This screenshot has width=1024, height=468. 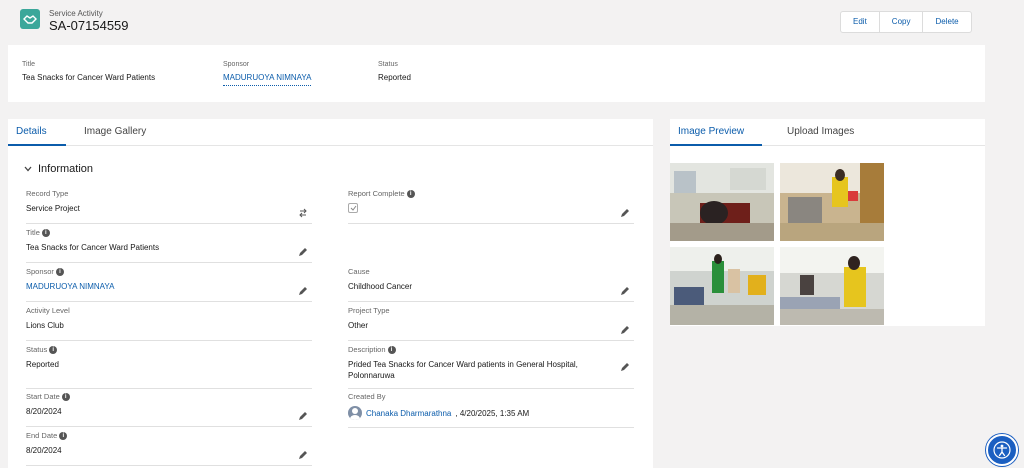 I want to click on field-label-text: Start Date, so click(x=43, y=396).